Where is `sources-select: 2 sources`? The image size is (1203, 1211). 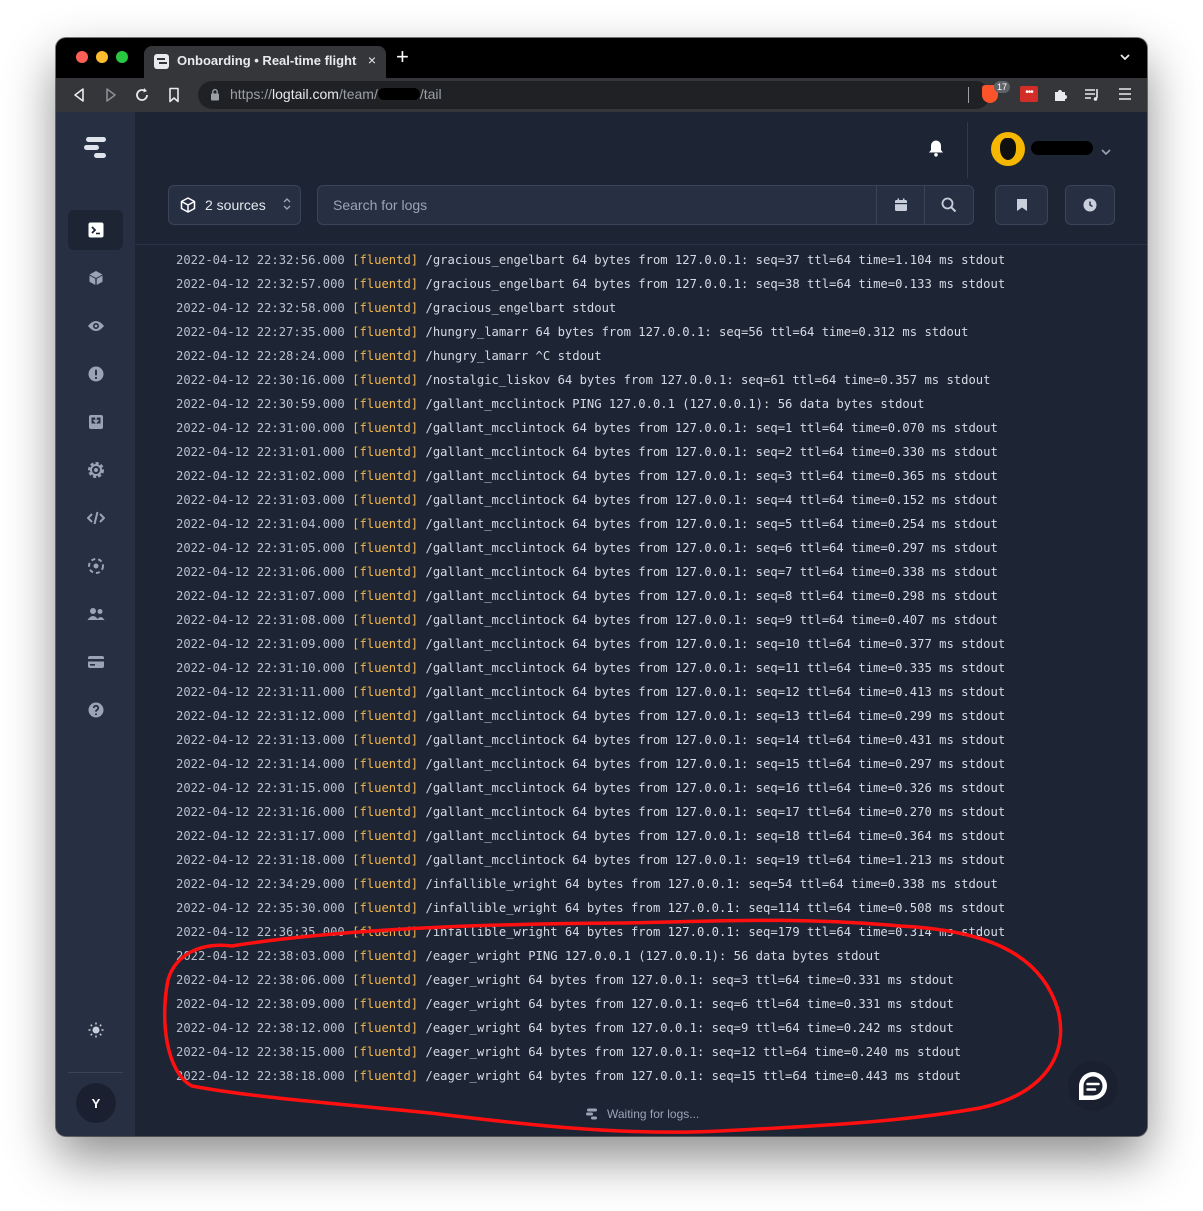
sources-select: 2 sources is located at coordinates (234, 205).